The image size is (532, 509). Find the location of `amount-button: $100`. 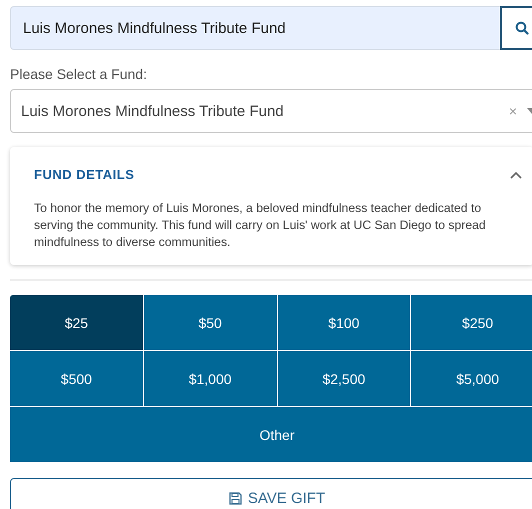

amount-button: $100 is located at coordinates (344, 322).